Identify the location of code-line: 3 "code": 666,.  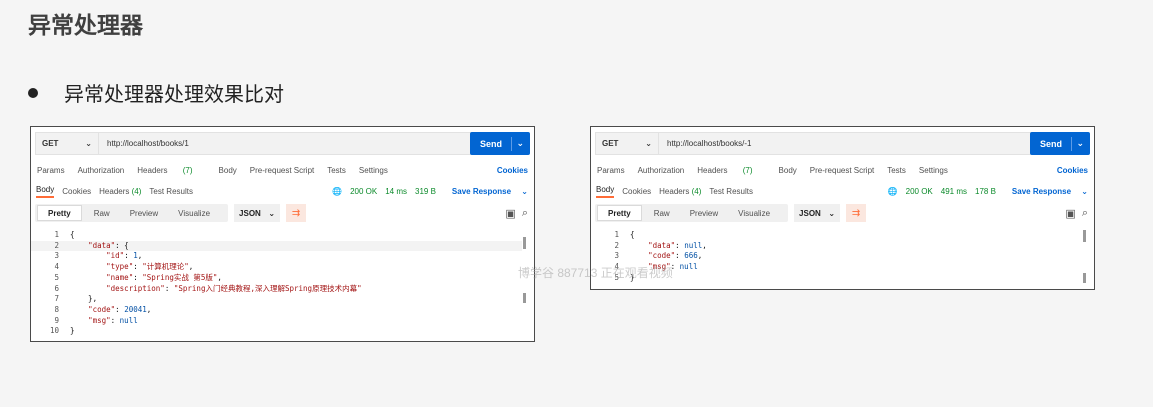
(836, 256).